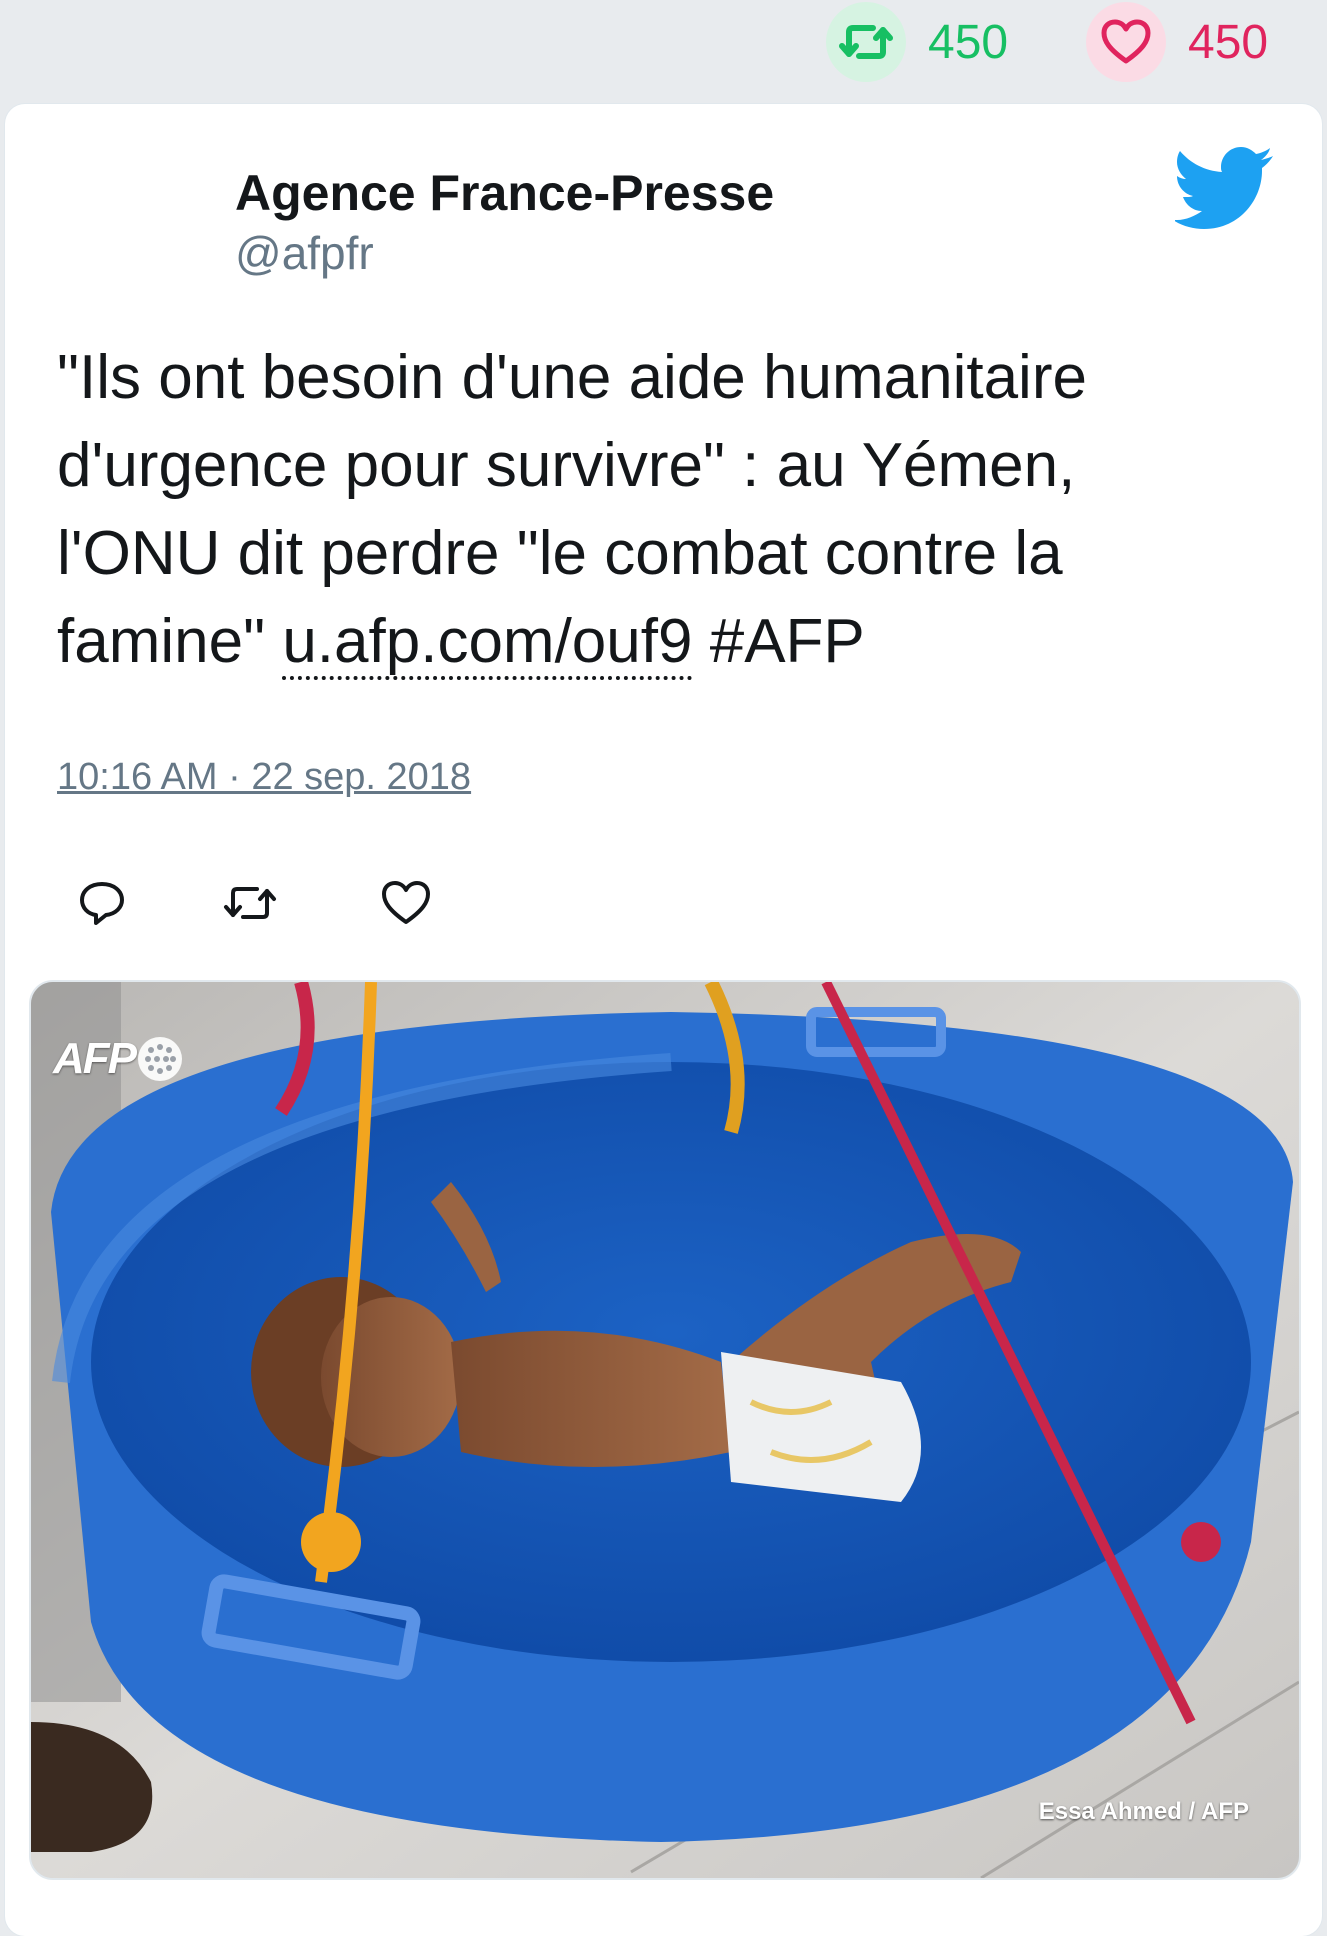 This screenshot has width=1327, height=1936. I want to click on reply-icon, so click(102, 905).